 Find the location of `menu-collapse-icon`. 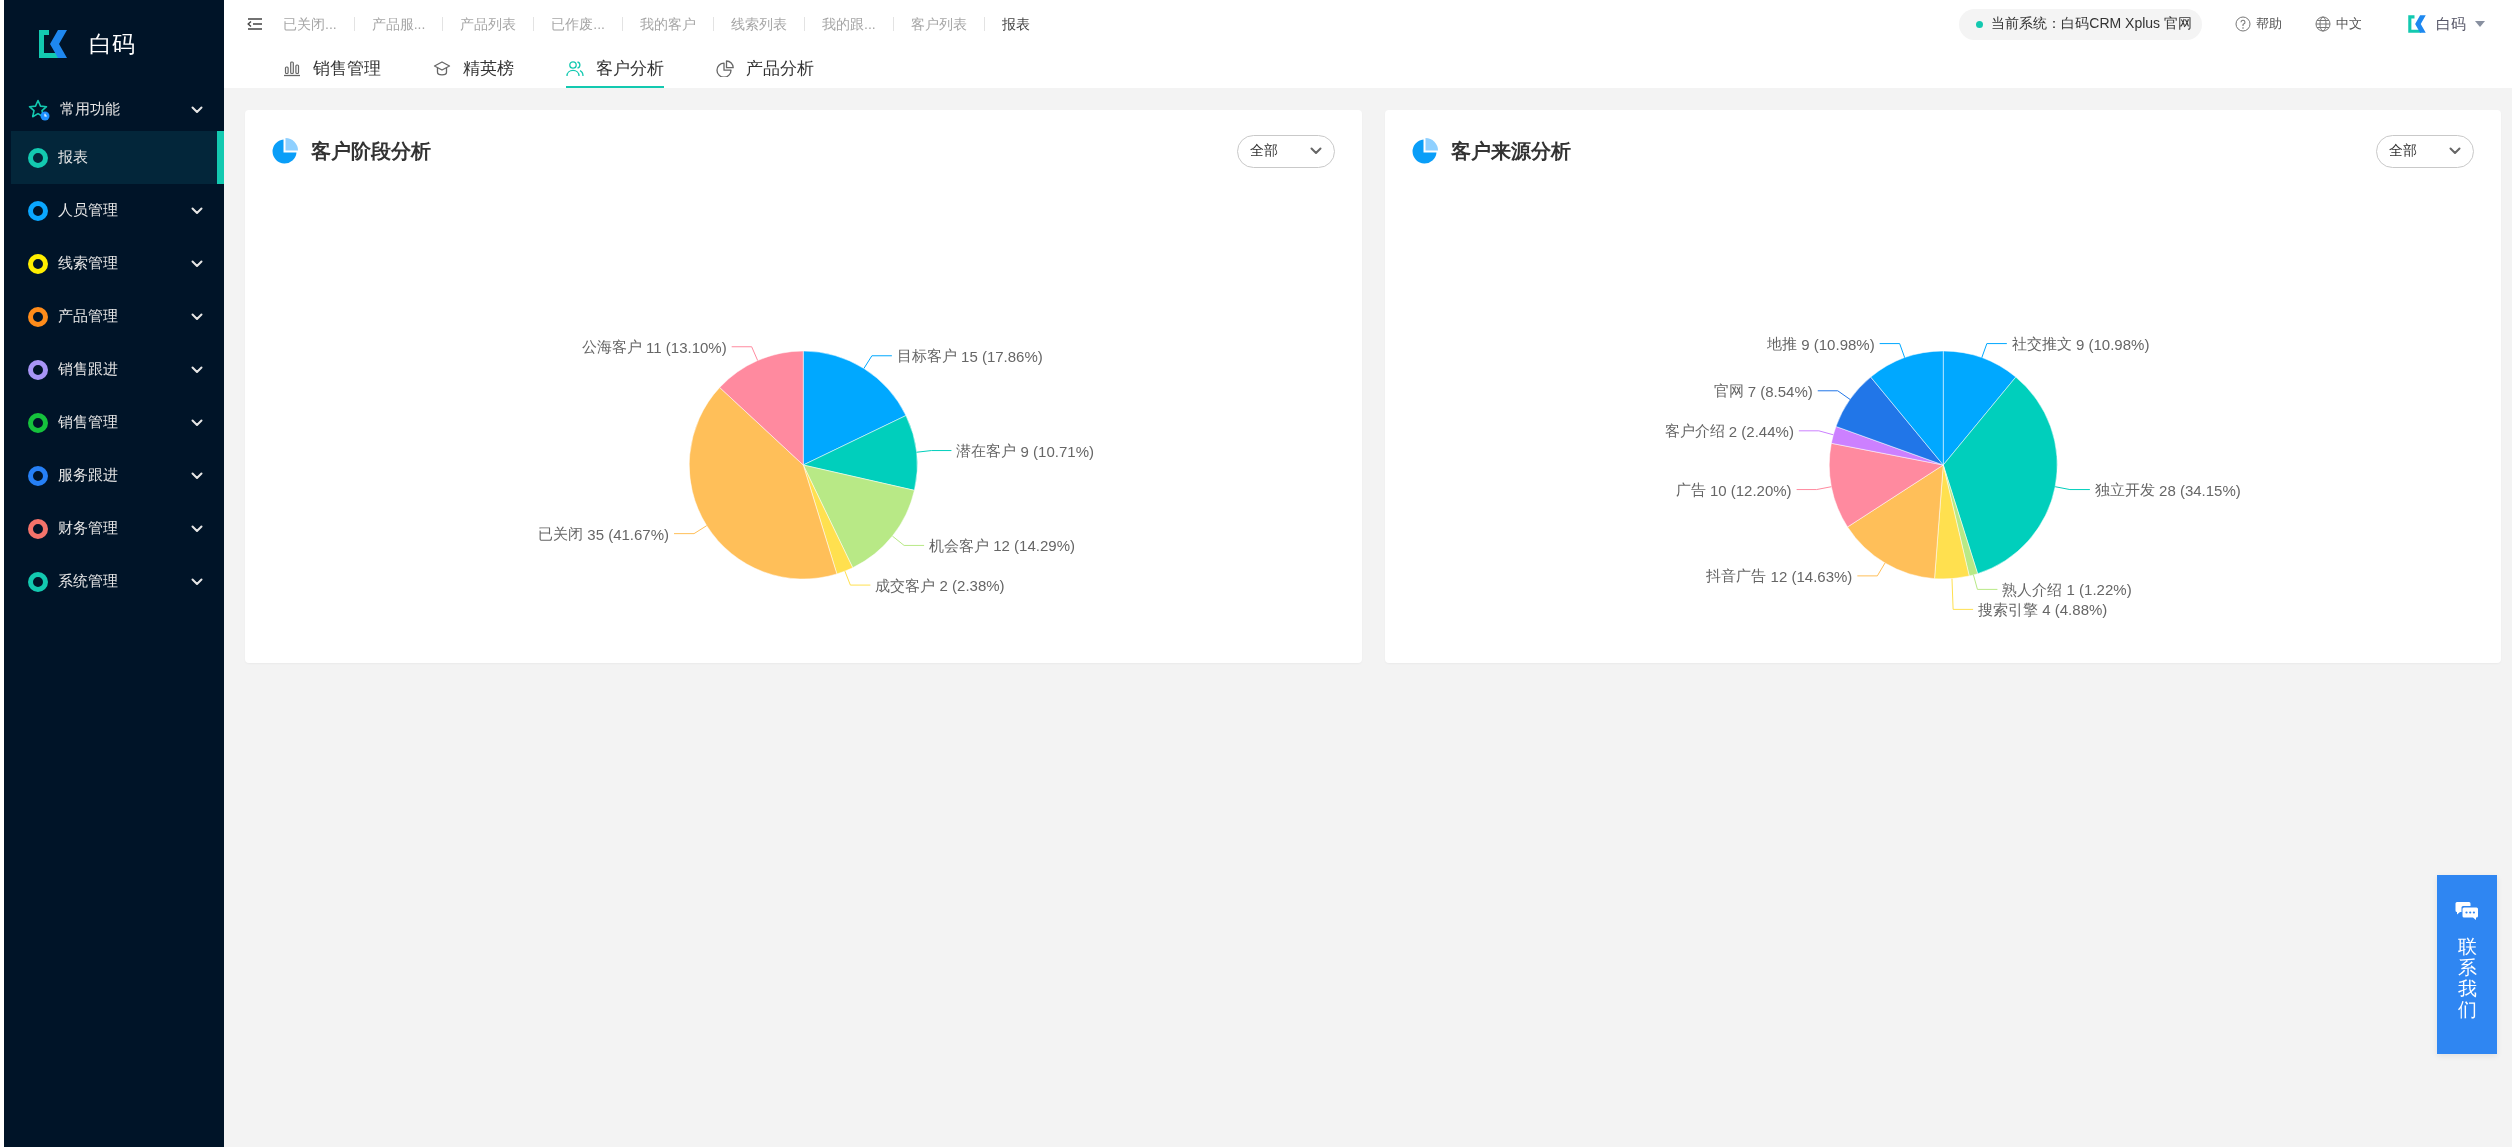

menu-collapse-icon is located at coordinates (255, 24).